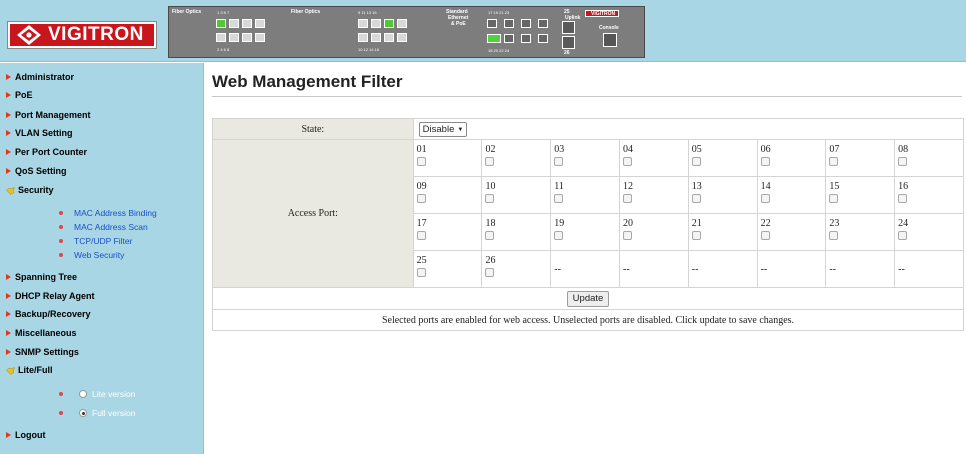 The image size is (966, 454). What do you see at coordinates (313, 129) in the screenshot?
I see `state-label: State:` at bounding box center [313, 129].